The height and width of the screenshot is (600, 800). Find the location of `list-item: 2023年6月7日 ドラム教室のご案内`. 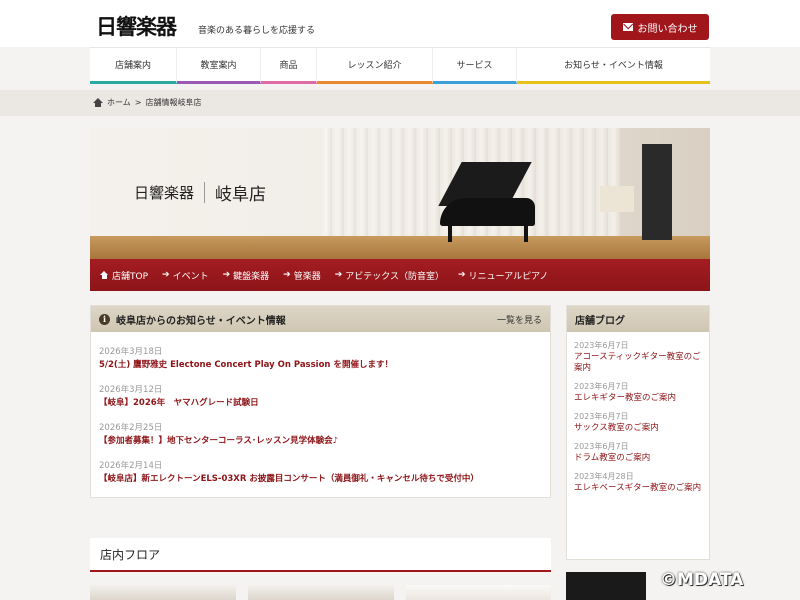

list-item: 2023年6月7日 ドラム教室のご案内 is located at coordinates (641, 452).